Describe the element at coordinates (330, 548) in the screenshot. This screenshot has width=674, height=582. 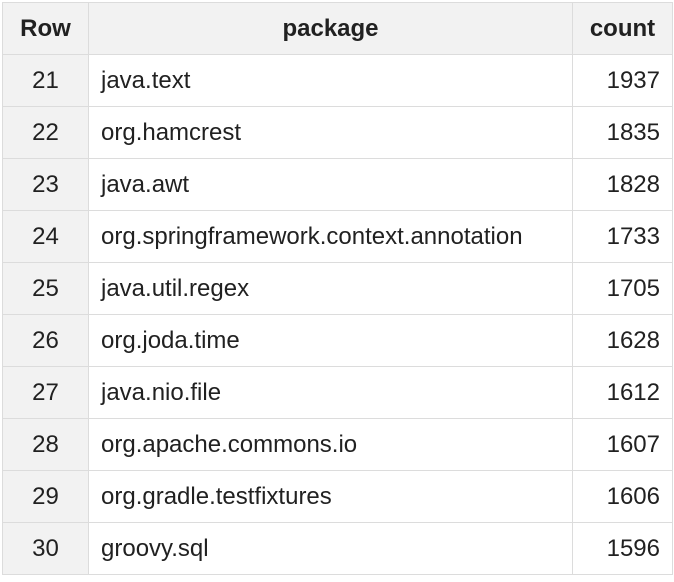
I see `package-cell: groovy.sql` at that location.